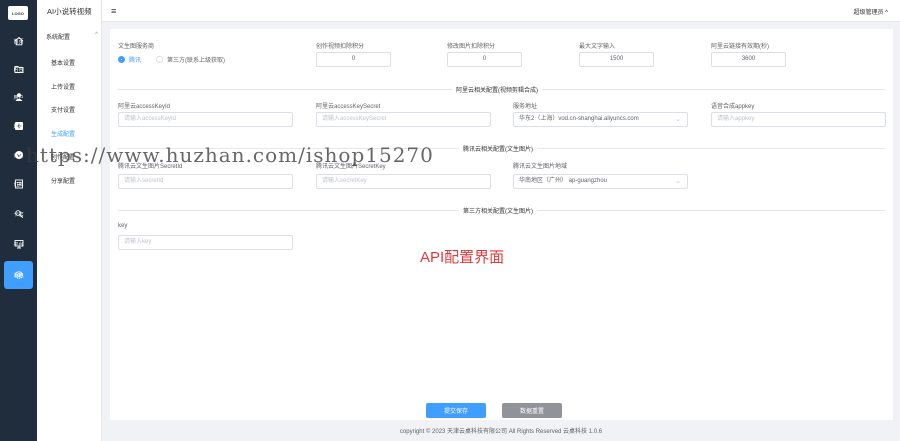 The width and height of the screenshot is (900, 441). I want to click on tts-appkey-input: 请输入appkey, so click(798, 119).